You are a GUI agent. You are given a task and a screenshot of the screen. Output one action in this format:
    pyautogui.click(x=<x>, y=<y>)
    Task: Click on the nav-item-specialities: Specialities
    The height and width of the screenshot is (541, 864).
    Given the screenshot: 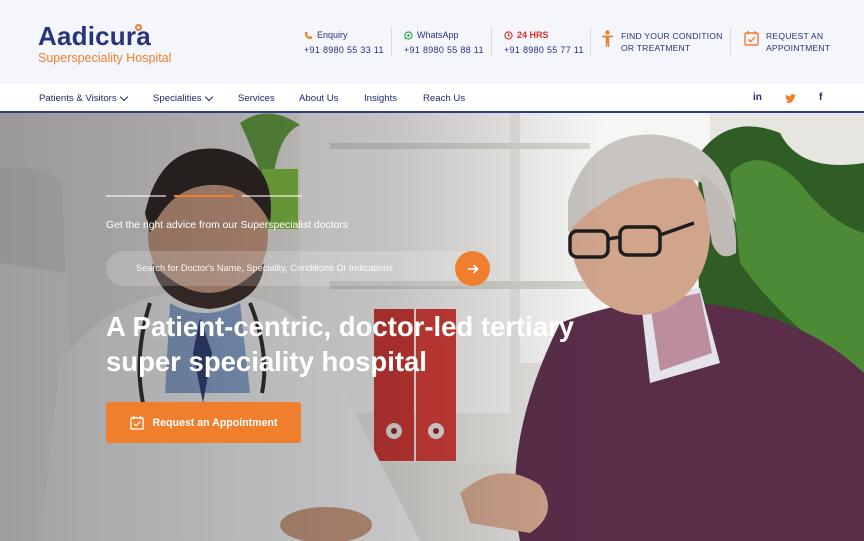 What is the action you would take?
    pyautogui.click(x=183, y=98)
    